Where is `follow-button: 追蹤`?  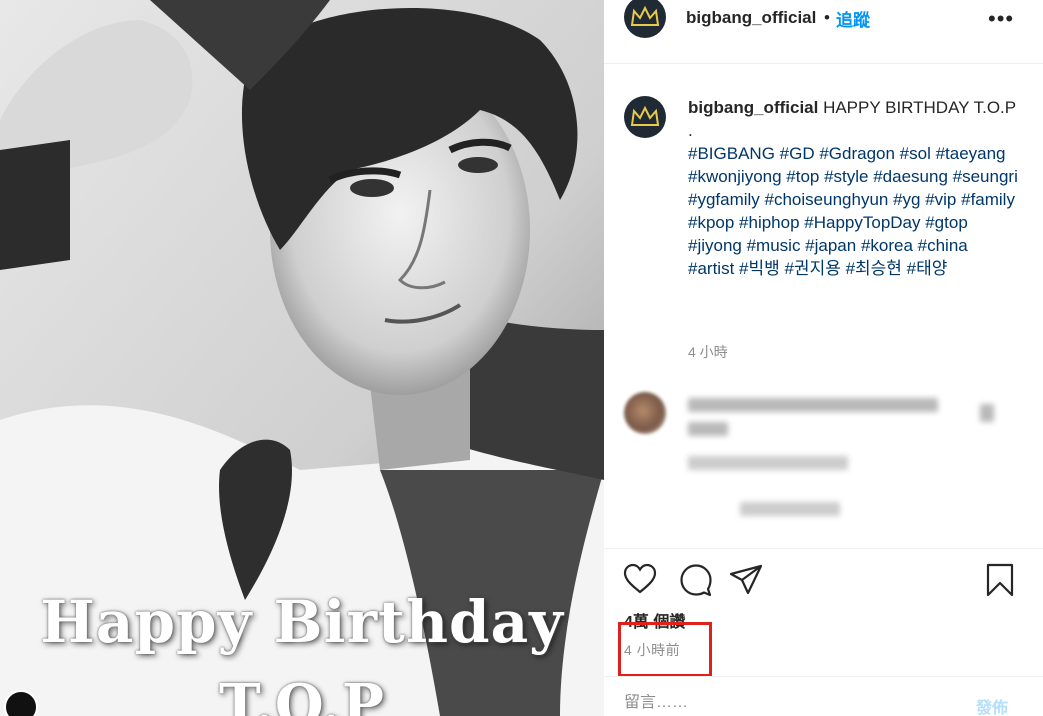
follow-button: 追蹤 is located at coordinates (853, 18).